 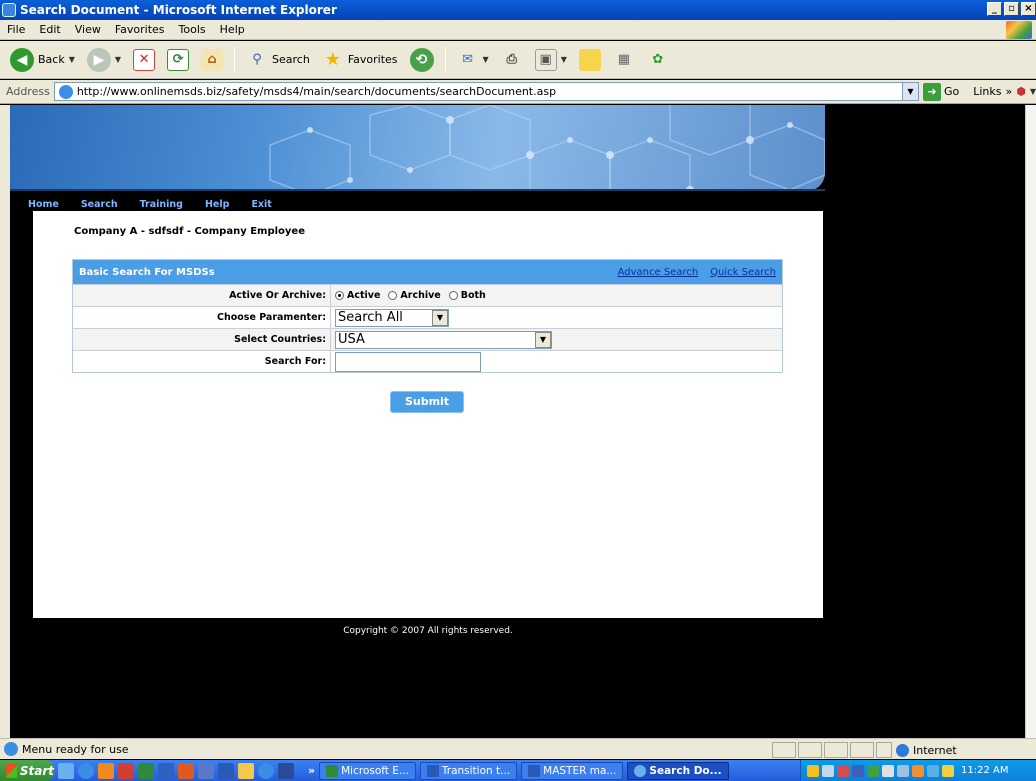 What do you see at coordinates (933, 770) in the screenshot?
I see `display-icon` at bounding box center [933, 770].